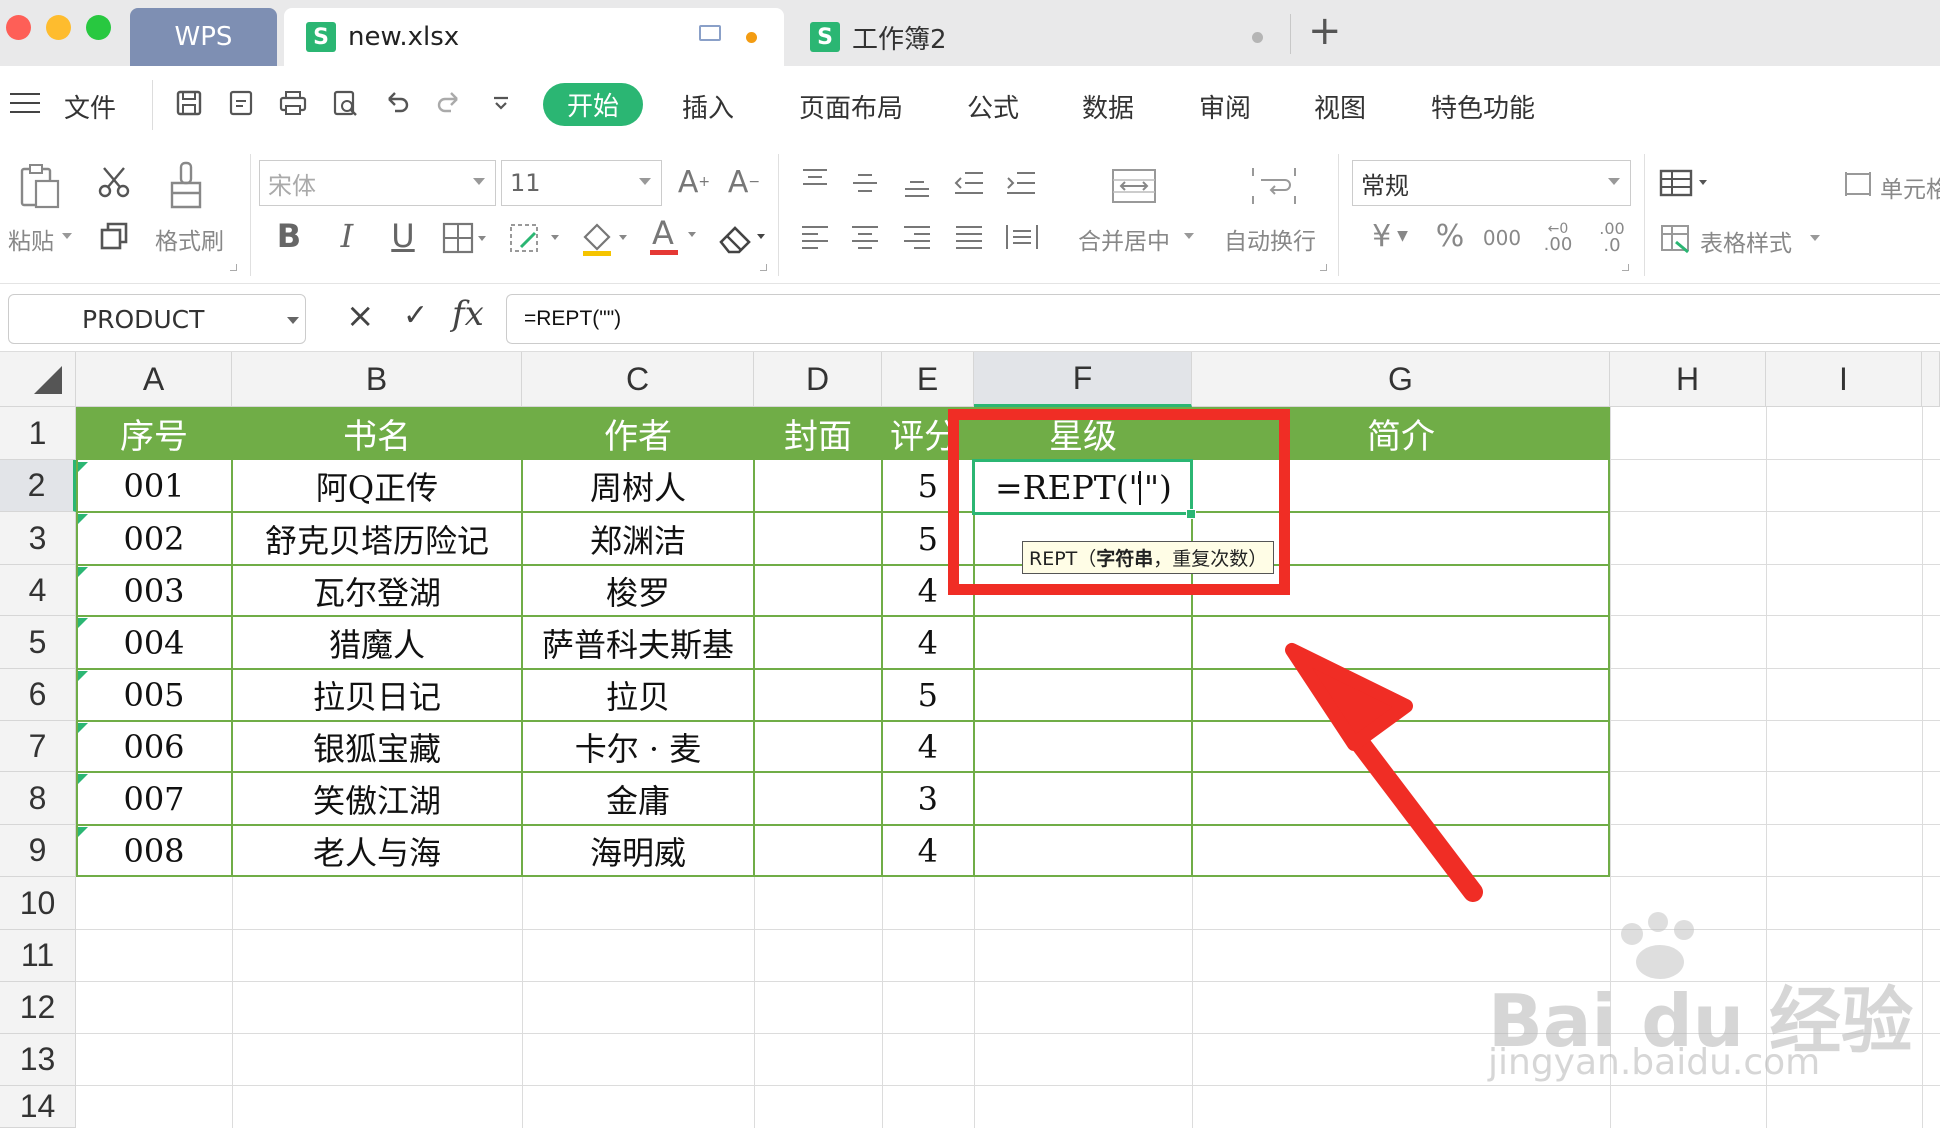 This screenshot has width=1940, height=1128. Describe the element at coordinates (38, 590) in the screenshot. I see `row-header-4: 4` at that location.